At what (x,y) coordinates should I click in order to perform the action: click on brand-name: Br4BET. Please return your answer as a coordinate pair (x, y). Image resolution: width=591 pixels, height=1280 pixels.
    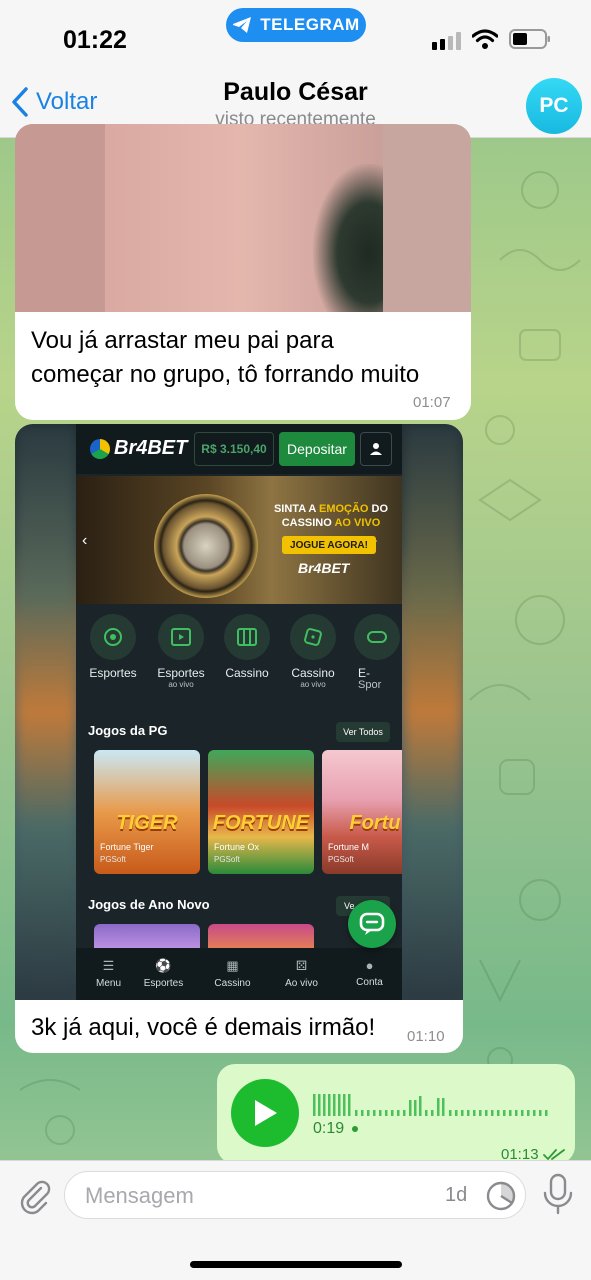
    Looking at the image, I should click on (151, 448).